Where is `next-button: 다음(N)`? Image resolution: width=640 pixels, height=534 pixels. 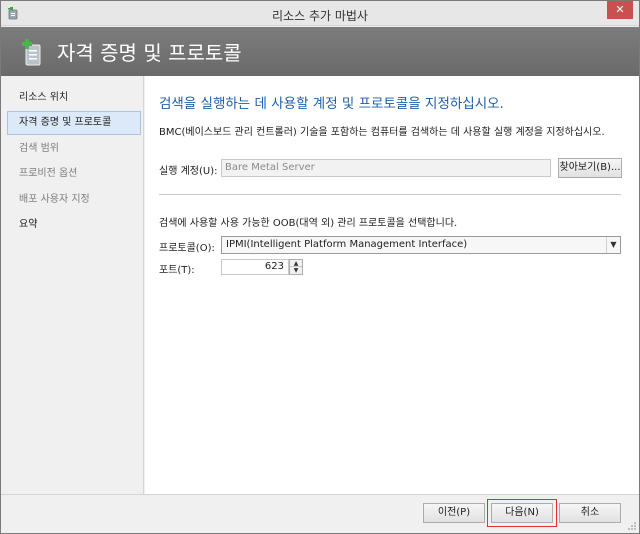 next-button: 다음(N) is located at coordinates (522, 513).